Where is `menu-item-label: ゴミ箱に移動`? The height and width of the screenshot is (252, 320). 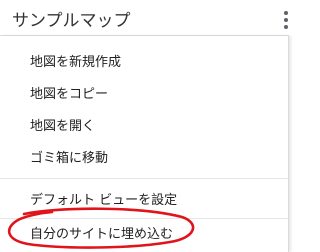 menu-item-label: ゴミ箱に移動 is located at coordinates (69, 158).